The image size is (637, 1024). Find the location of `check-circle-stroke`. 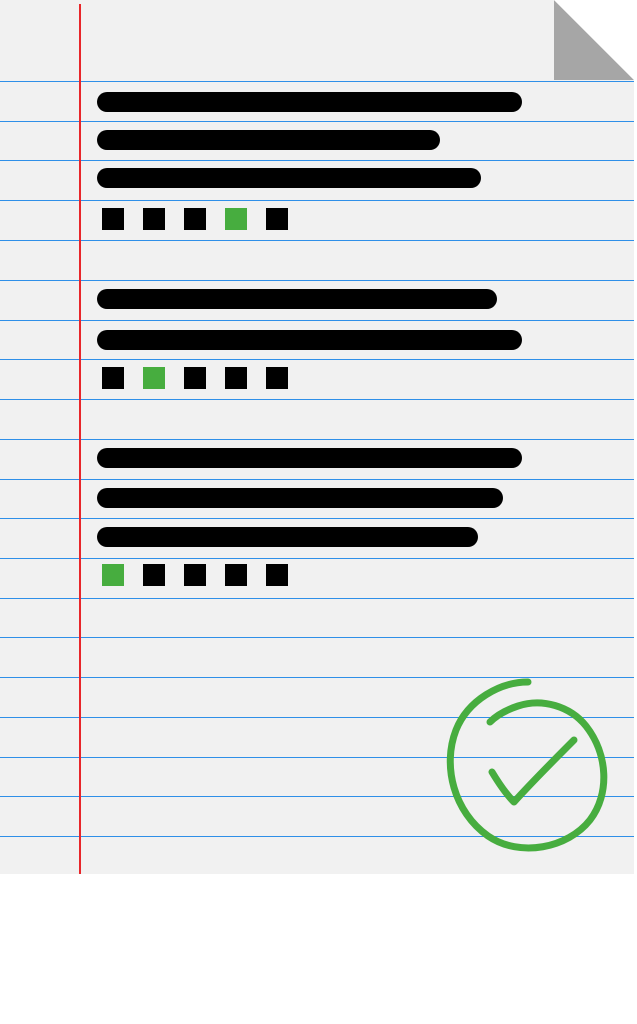

check-circle-stroke is located at coordinates (527, 765).